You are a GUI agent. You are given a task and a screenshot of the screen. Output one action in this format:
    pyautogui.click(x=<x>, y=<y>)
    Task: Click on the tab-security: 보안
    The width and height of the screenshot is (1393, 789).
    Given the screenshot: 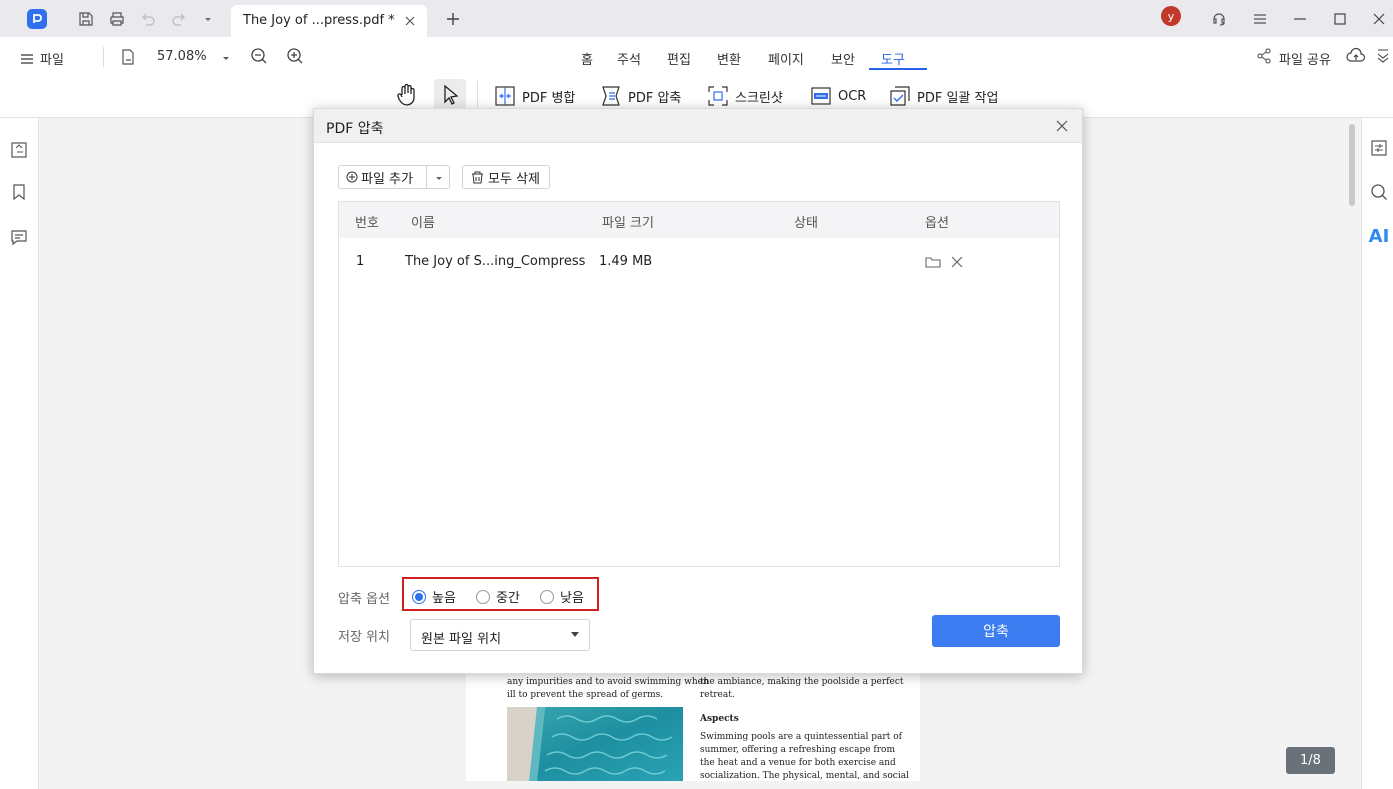 What is the action you would take?
    pyautogui.click(x=843, y=58)
    